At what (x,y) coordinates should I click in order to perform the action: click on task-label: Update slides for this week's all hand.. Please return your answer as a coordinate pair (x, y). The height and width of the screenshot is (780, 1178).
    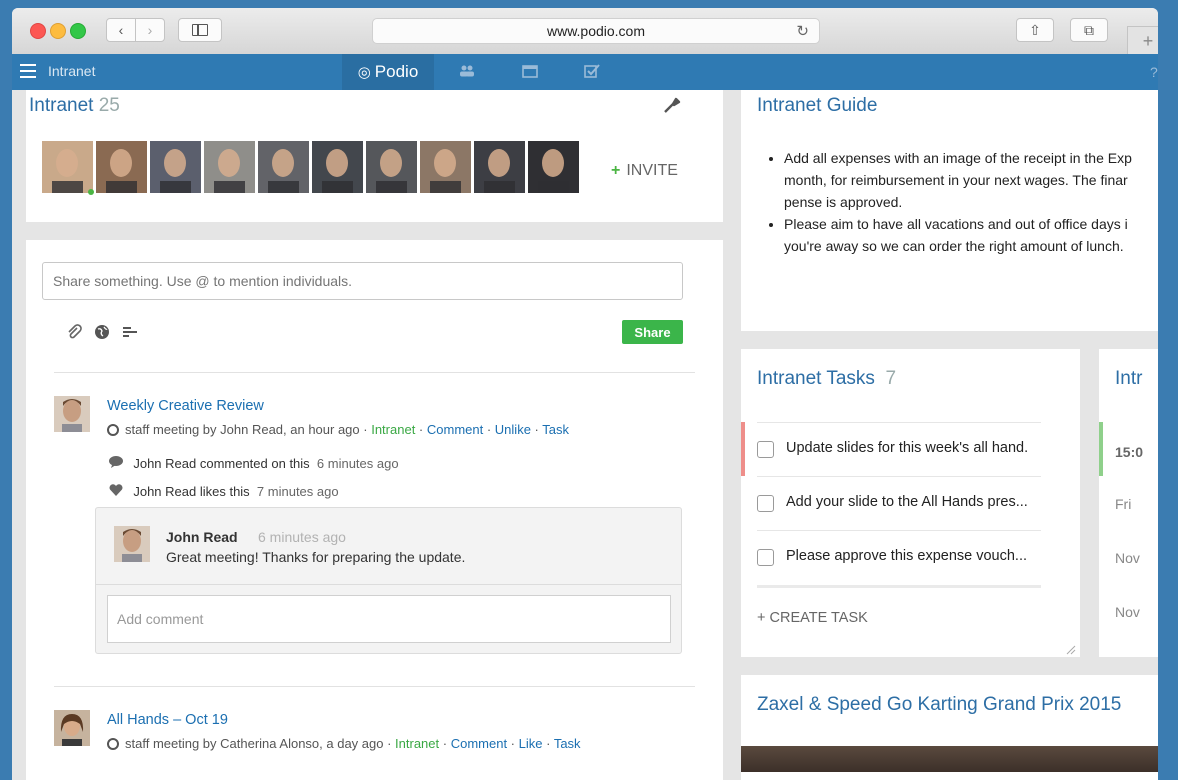
    Looking at the image, I should click on (907, 448).